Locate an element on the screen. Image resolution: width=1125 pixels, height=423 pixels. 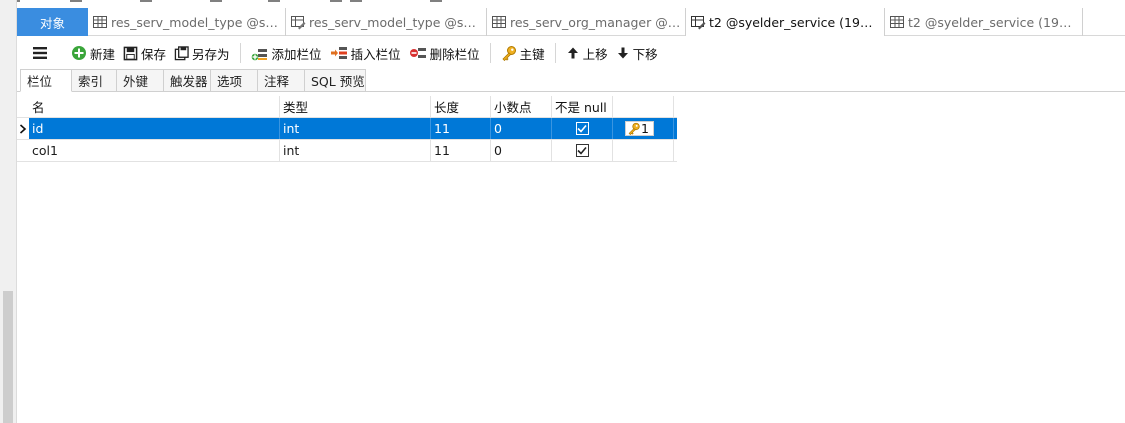
move-up-button: 上移 is located at coordinates (587, 53).